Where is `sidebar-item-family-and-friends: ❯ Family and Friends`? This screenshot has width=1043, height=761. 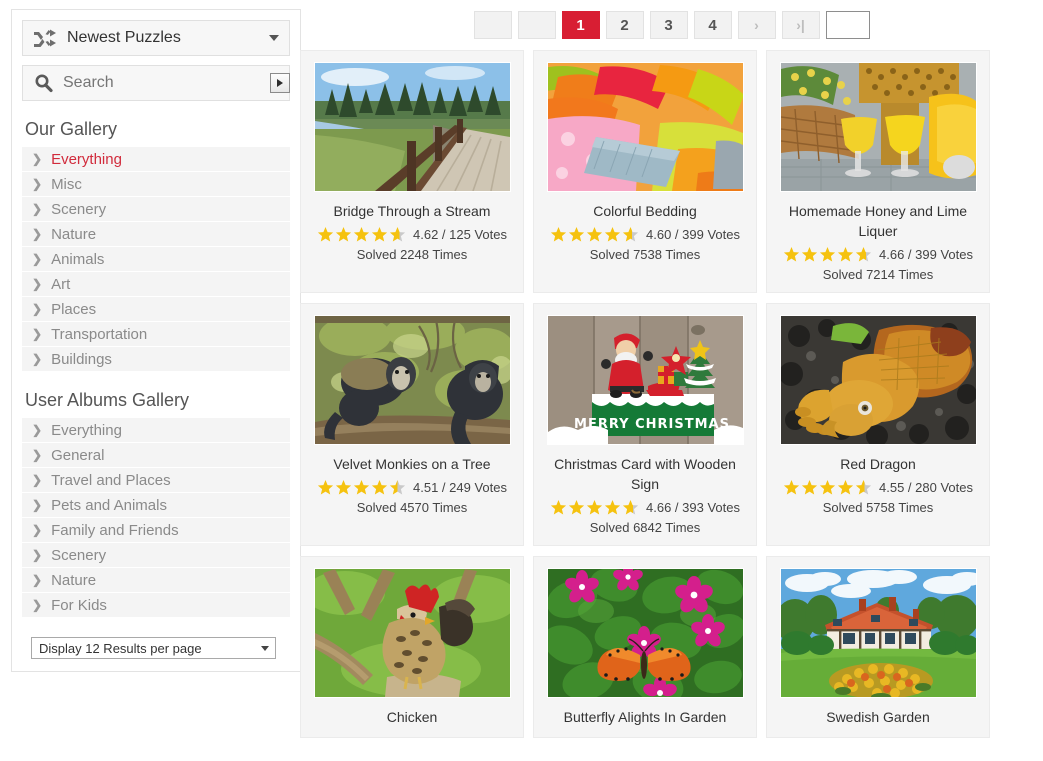 sidebar-item-family-and-friends: ❯ Family and Friends is located at coordinates (156, 530).